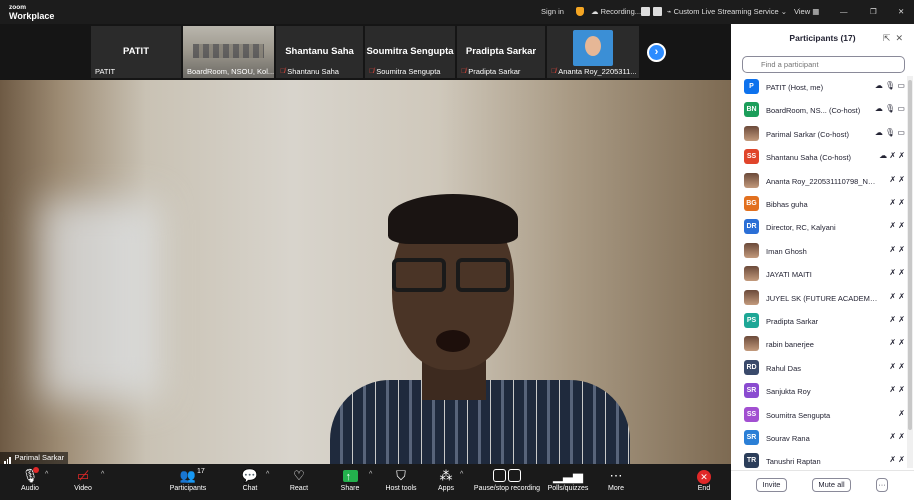 The width and height of the screenshot is (914, 500). Describe the element at coordinates (446, 479) in the screenshot. I see `apps-button: ⁂ Apps` at that location.